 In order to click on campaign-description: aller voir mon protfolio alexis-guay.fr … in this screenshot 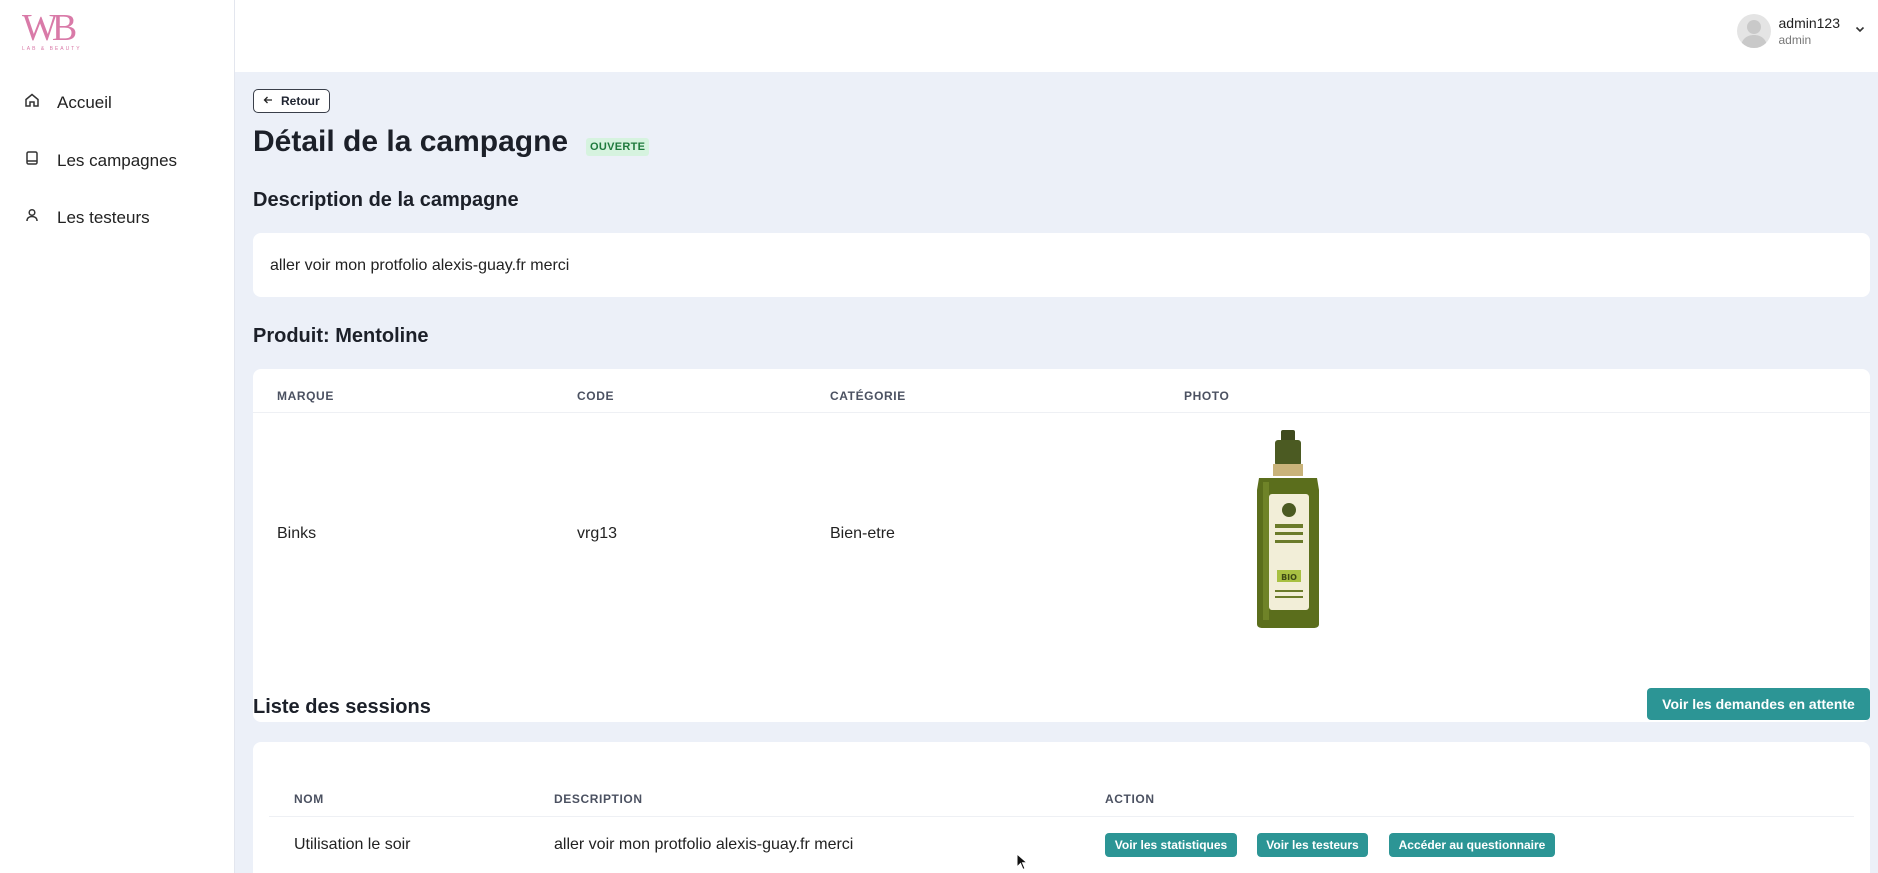, I will do `click(420, 265)`.